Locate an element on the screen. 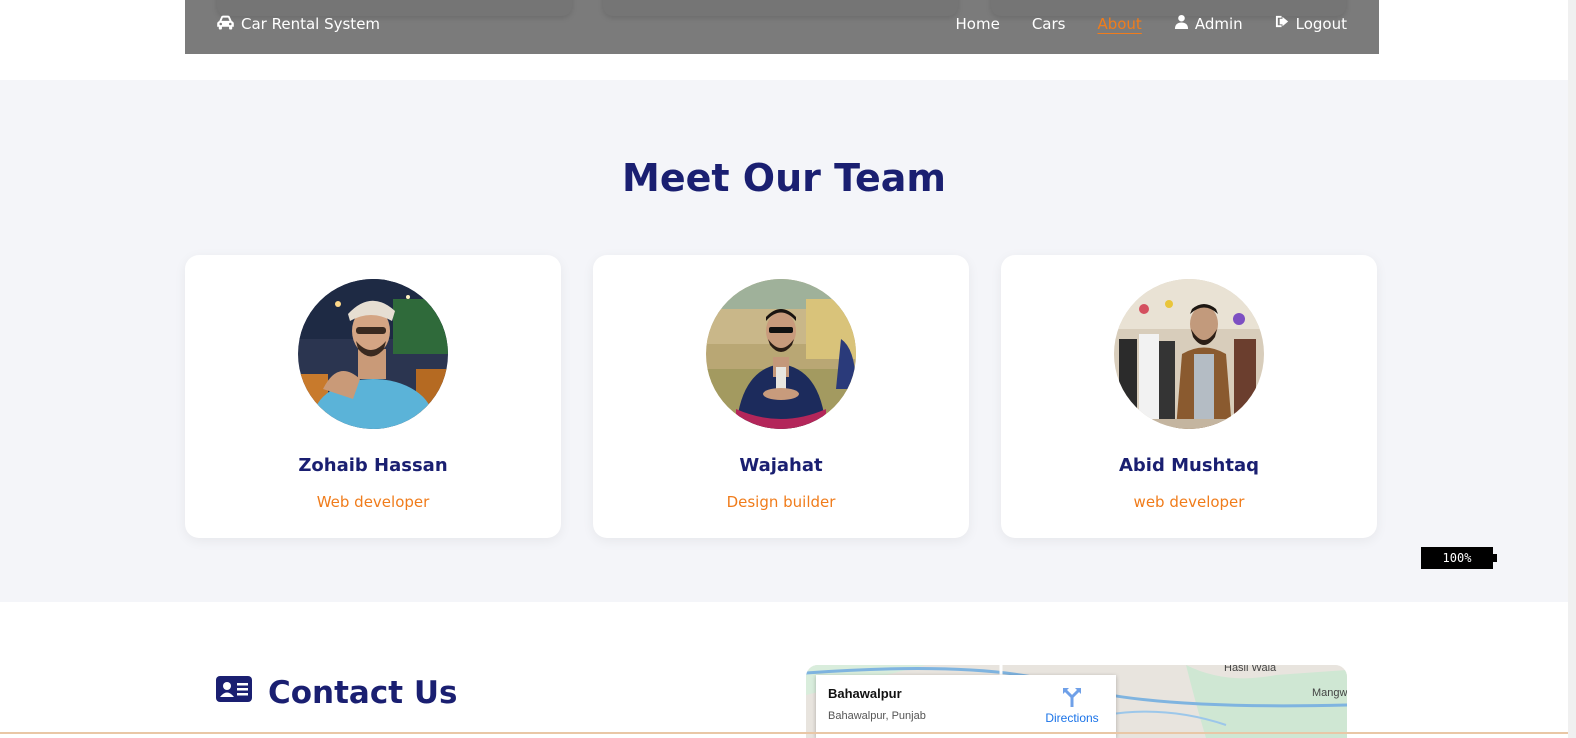  nav-links: Home Cars About Admin Logout is located at coordinates (1151, 23).